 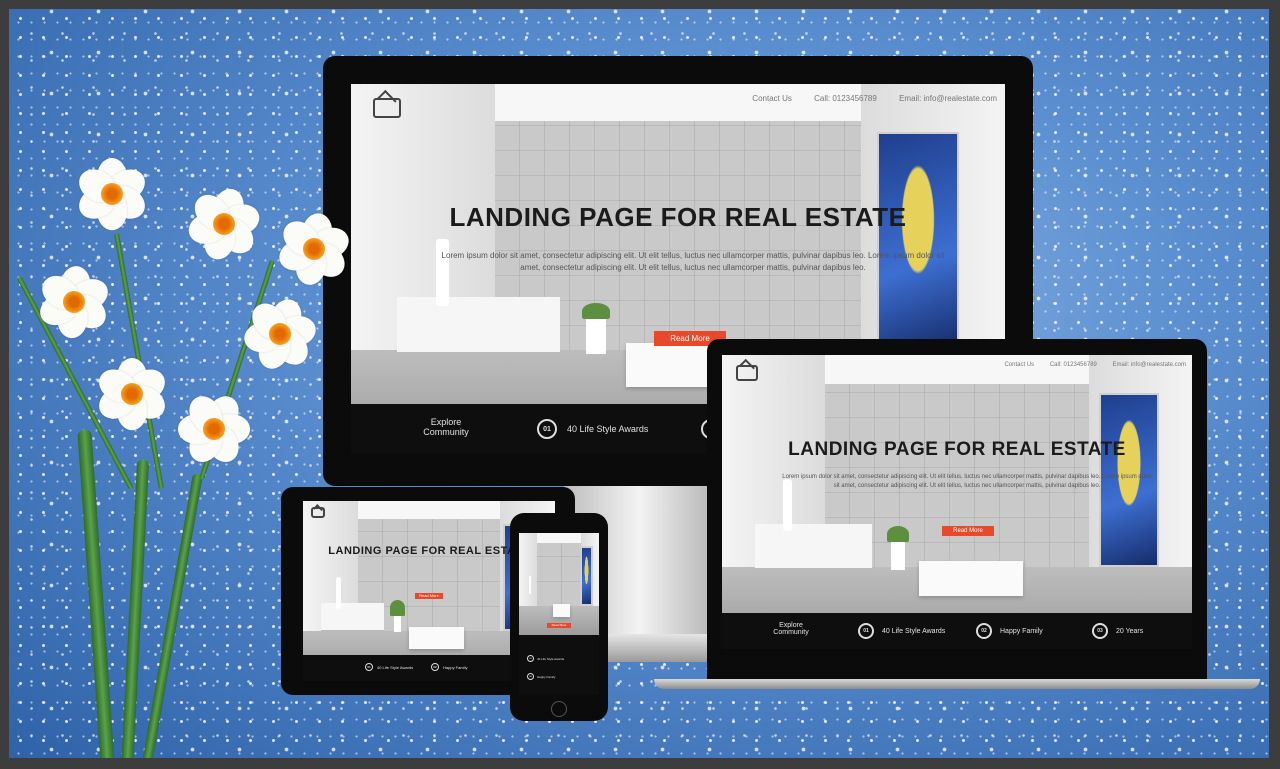 I want to click on stat-number-3: 03, so click(x=1100, y=631).